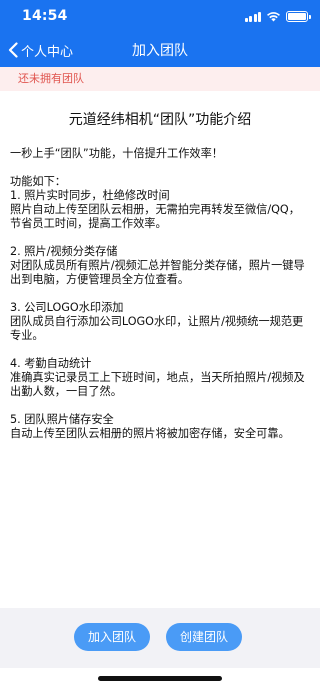 The height and width of the screenshot is (687, 320). I want to click on status-time: 14:54, so click(45, 16).